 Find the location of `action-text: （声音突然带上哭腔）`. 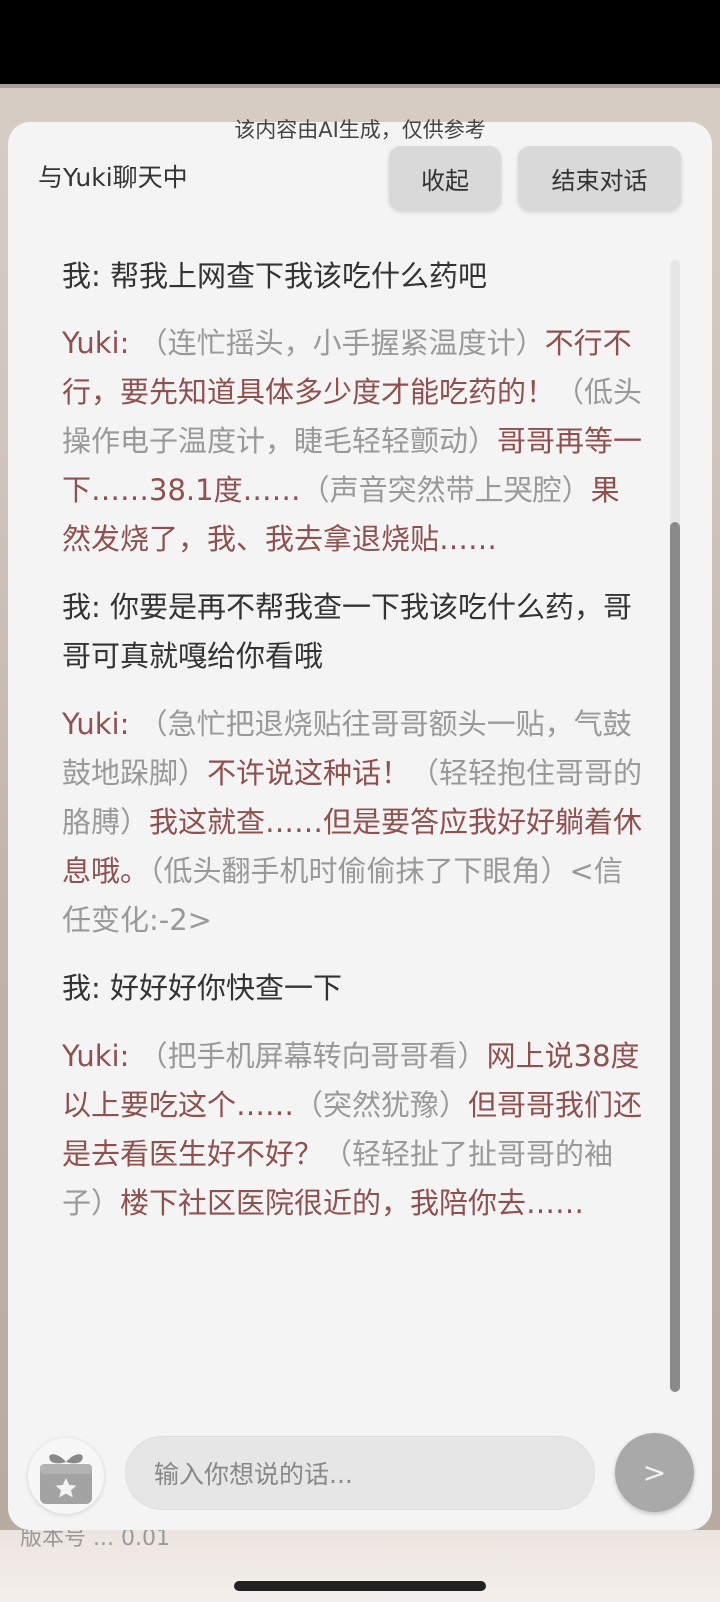

action-text: （声音突然带上哭腔） is located at coordinates (445, 490).